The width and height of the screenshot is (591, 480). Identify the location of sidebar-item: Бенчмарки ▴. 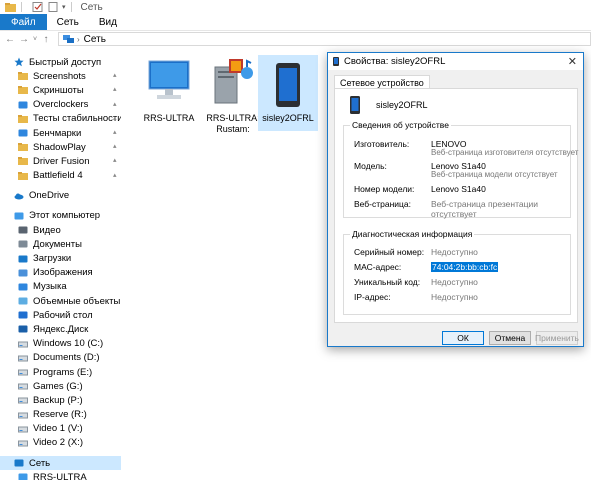
(60, 133).